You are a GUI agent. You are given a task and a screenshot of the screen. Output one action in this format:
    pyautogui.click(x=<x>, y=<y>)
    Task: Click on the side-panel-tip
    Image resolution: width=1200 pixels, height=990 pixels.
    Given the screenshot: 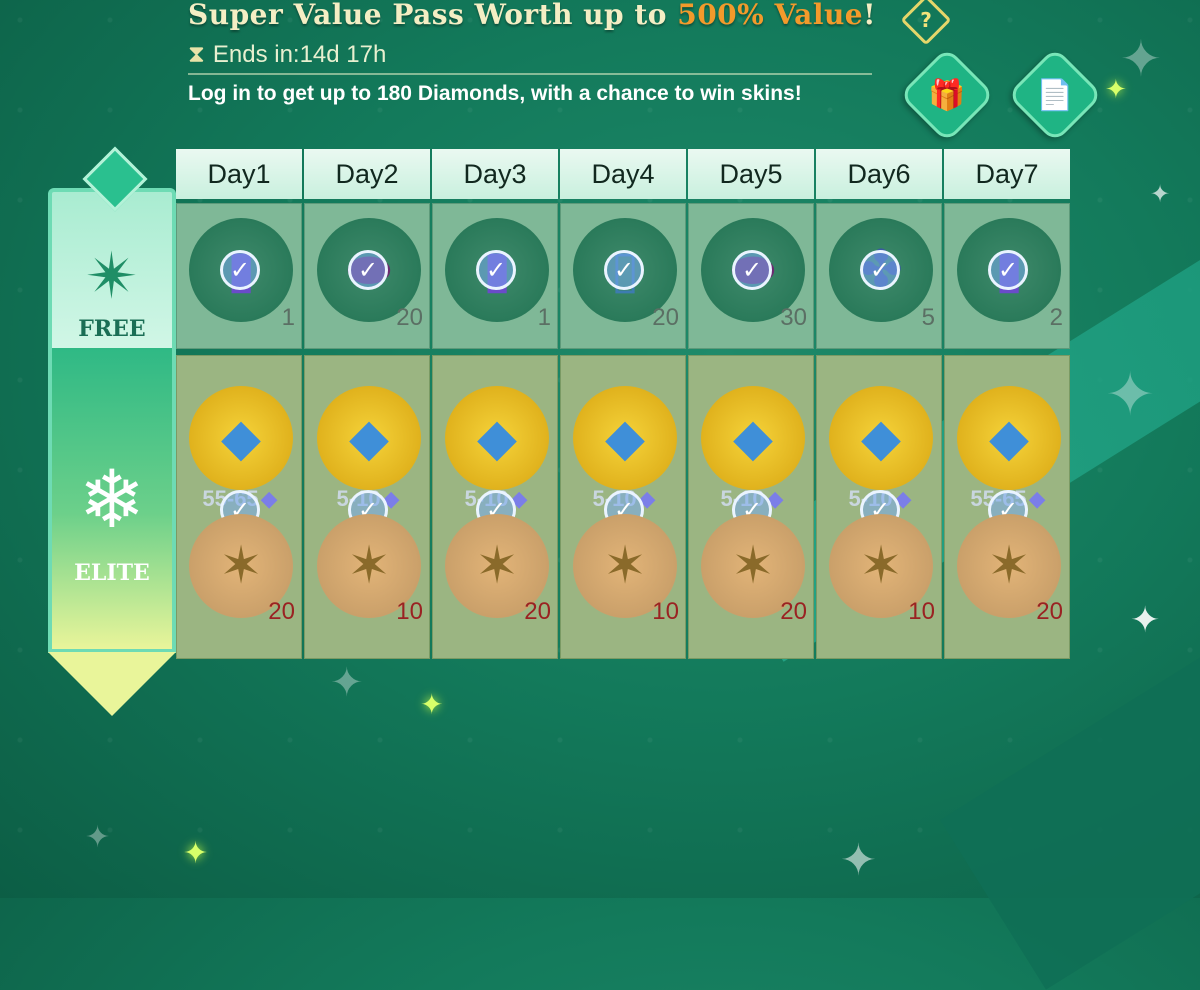 What is the action you would take?
    pyautogui.click(x=112, y=684)
    